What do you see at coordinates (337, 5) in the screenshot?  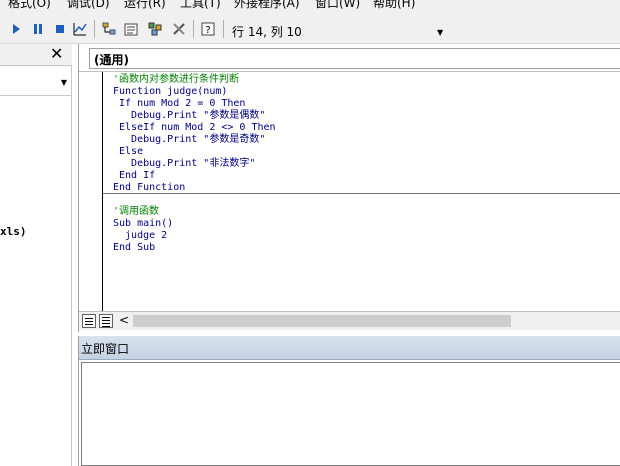 I see `menu-window: 窗口(W)` at bounding box center [337, 5].